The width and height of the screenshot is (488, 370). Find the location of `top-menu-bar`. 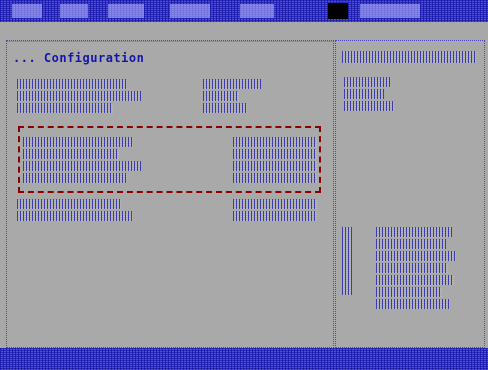

top-menu-bar is located at coordinates (244, 11).